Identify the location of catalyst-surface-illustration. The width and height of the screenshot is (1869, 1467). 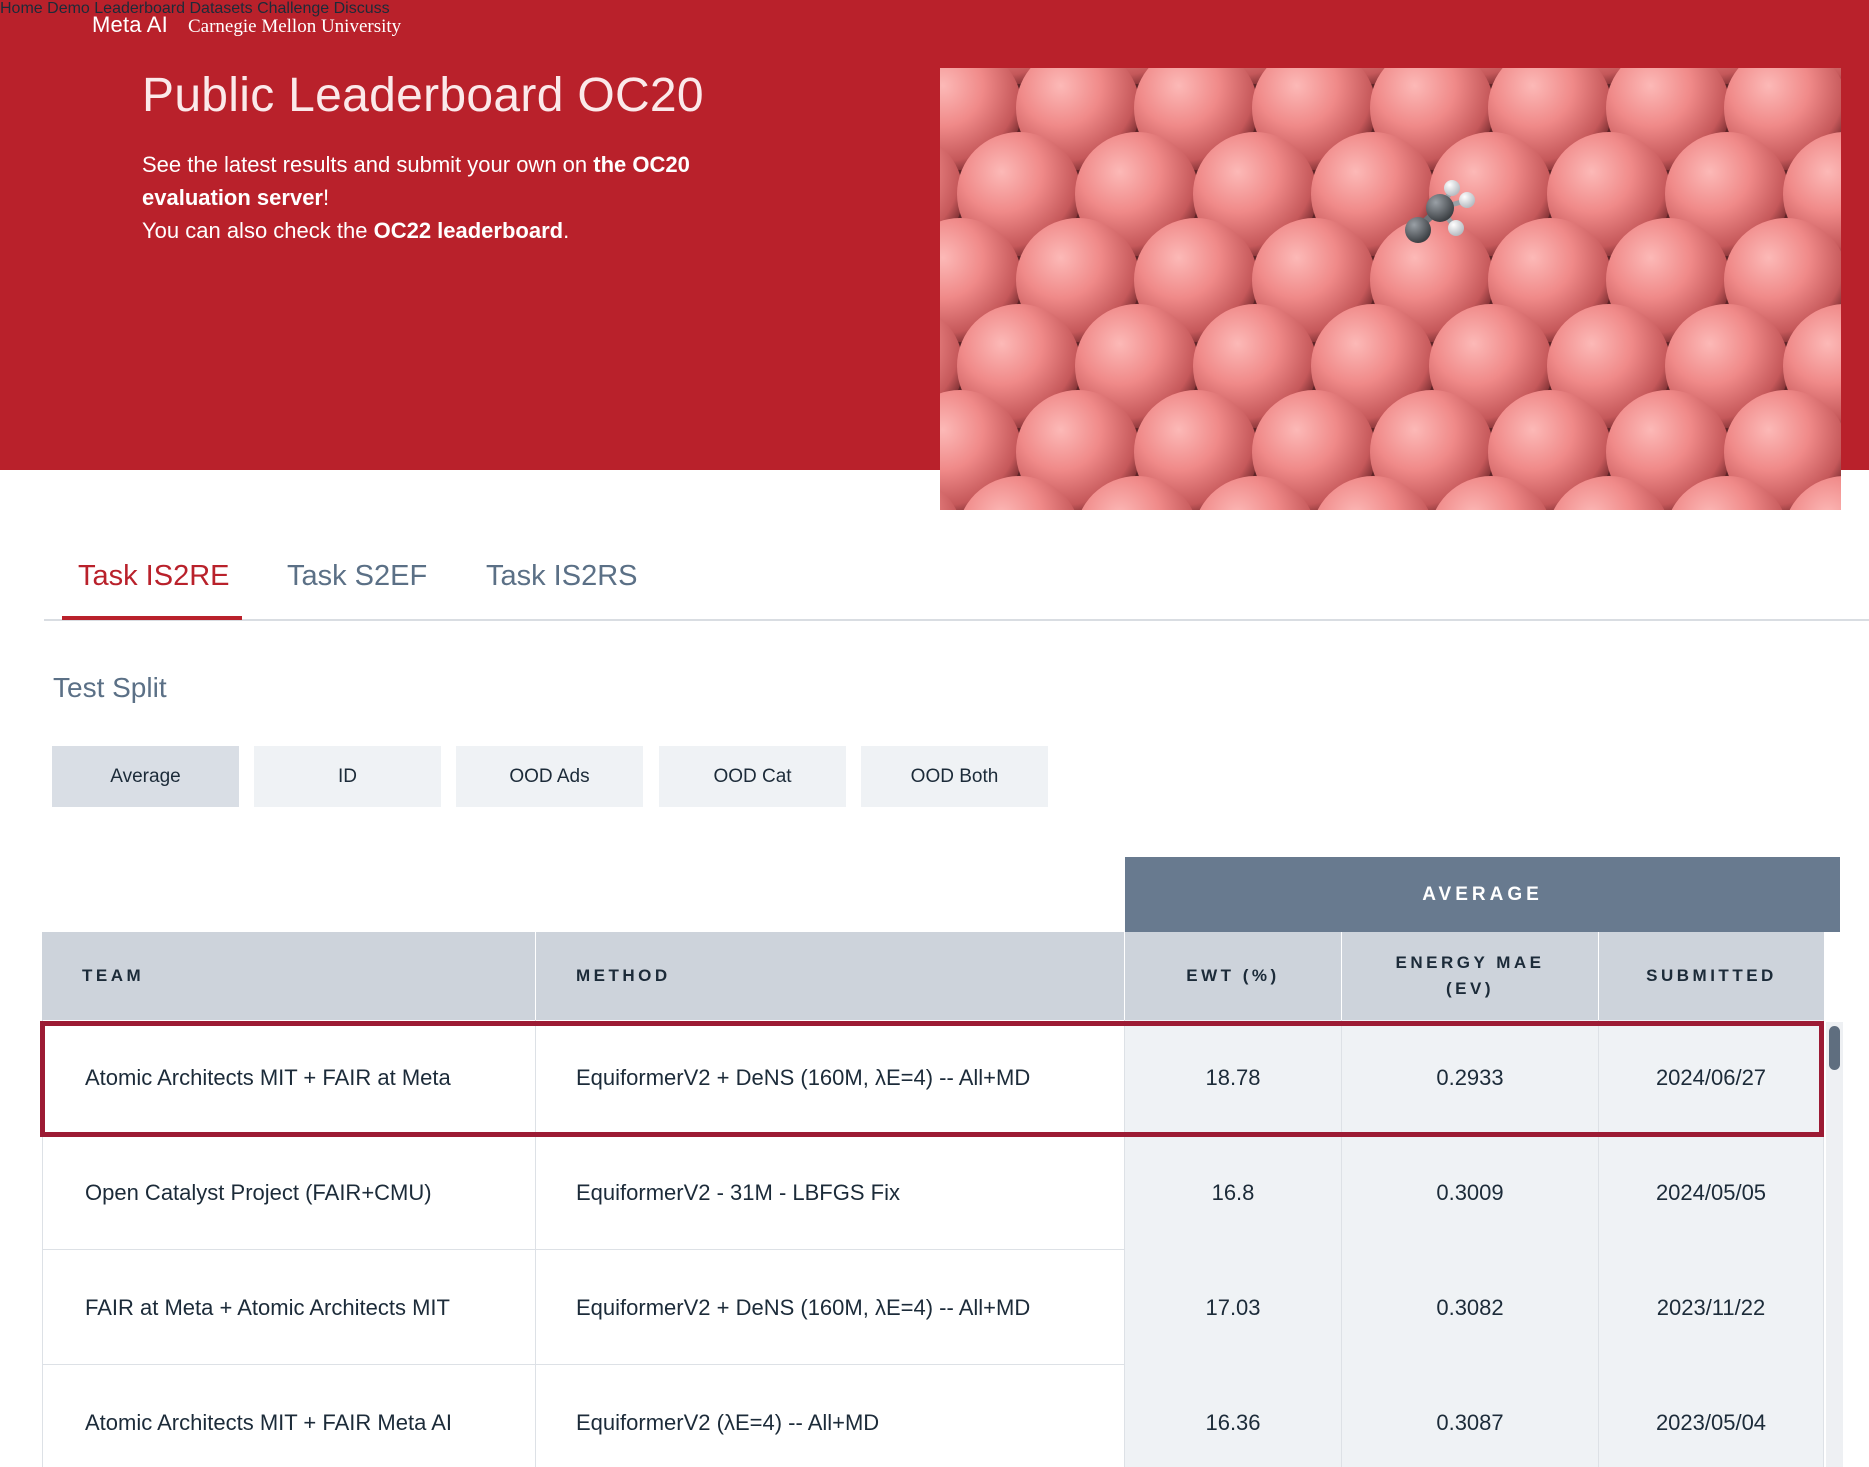
(1390, 289).